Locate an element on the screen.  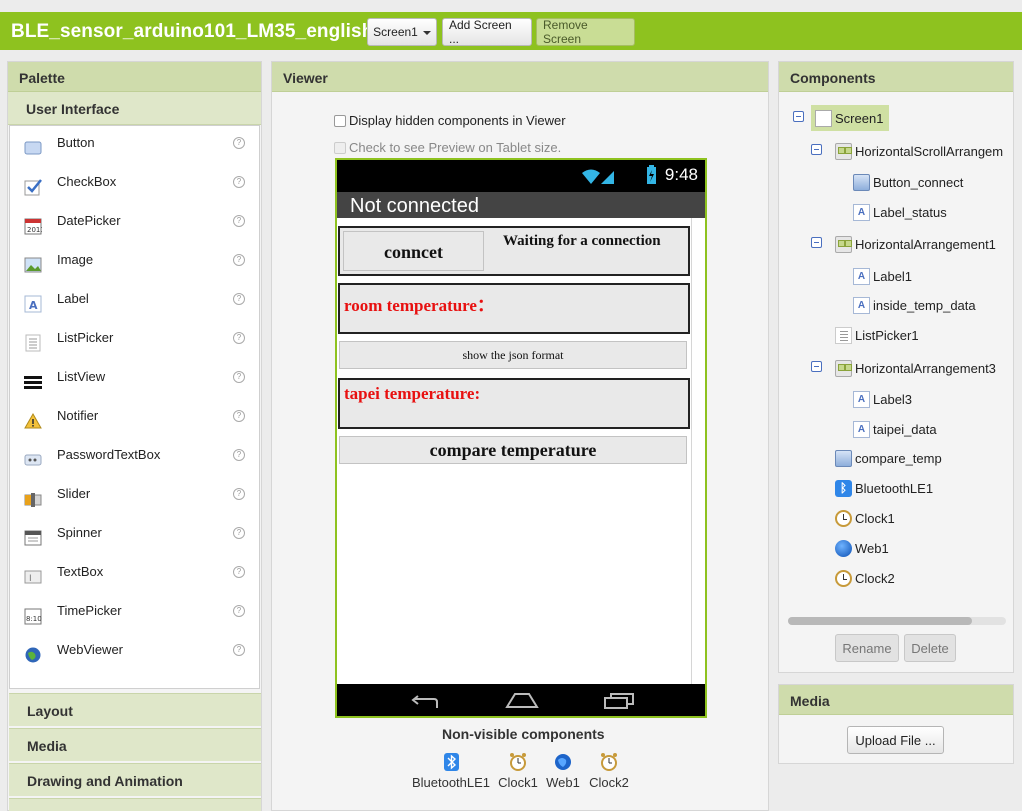
tablet-preview-checkbox-row: Check to see Preview on Tablet size. is located at coordinates (447, 147).